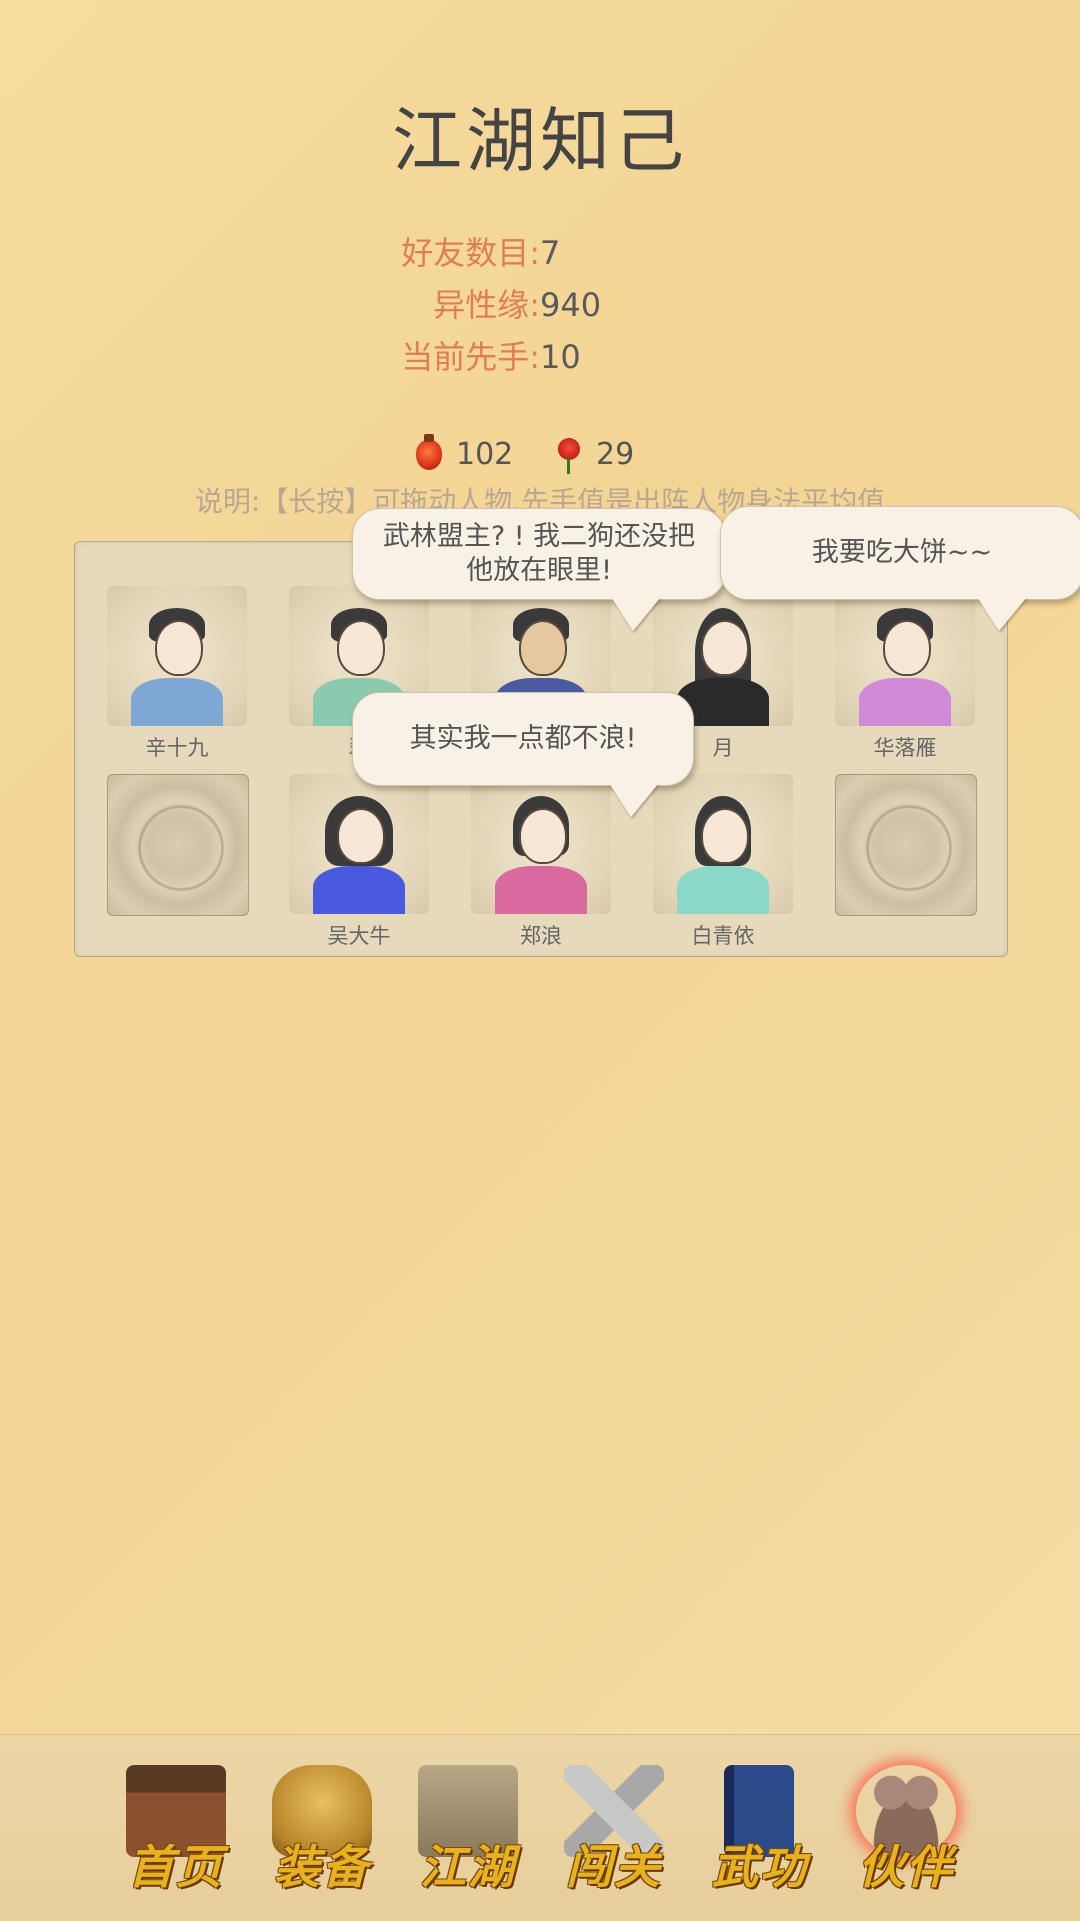  Describe the element at coordinates (550, 253) in the screenshot. I see `stat-value: 7` at that location.